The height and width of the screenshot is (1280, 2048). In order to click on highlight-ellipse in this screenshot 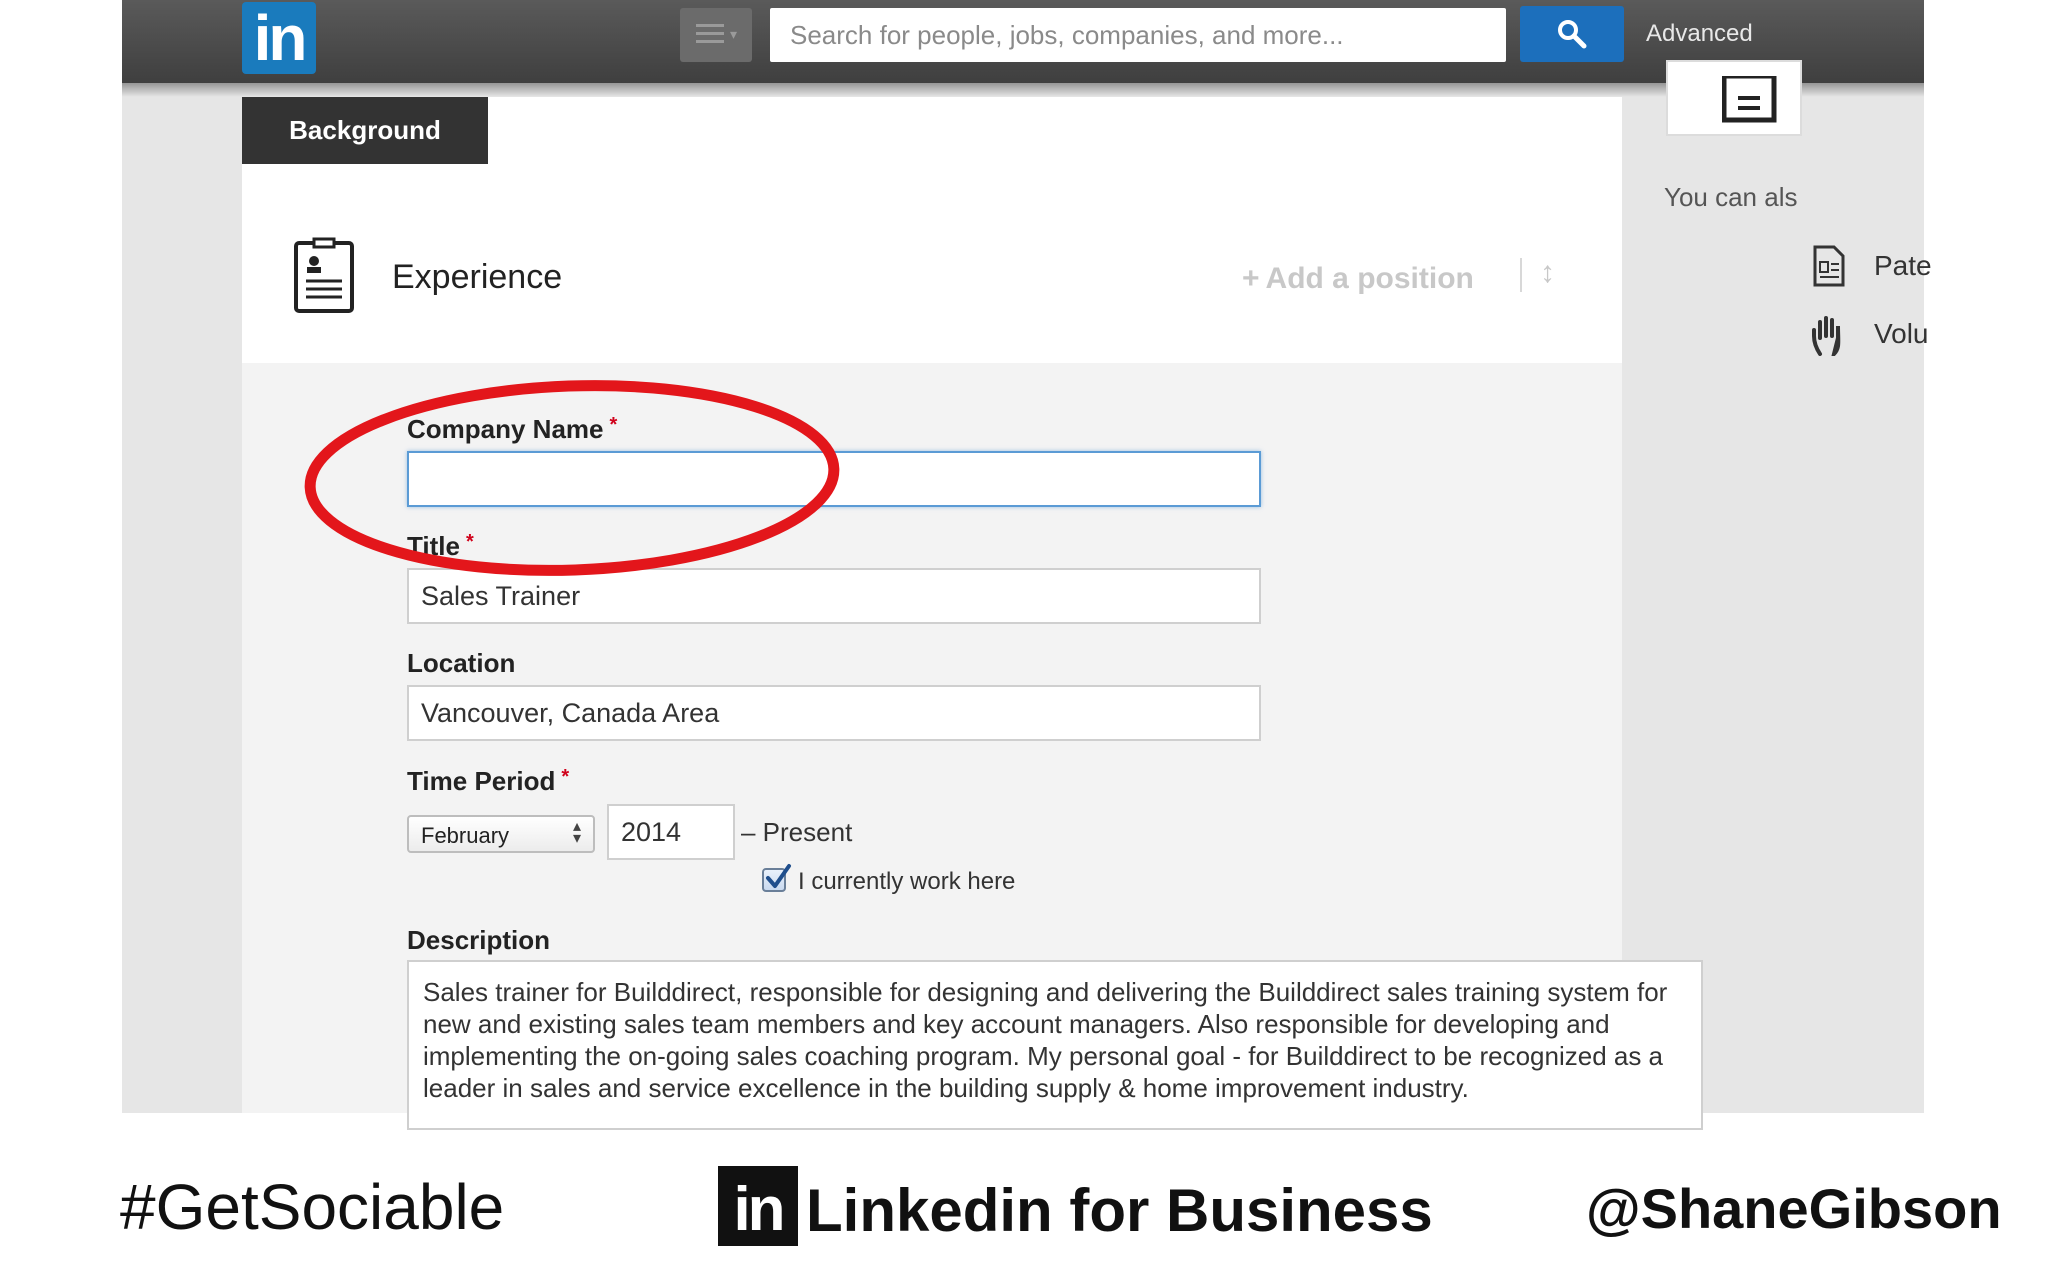, I will do `click(572, 478)`.